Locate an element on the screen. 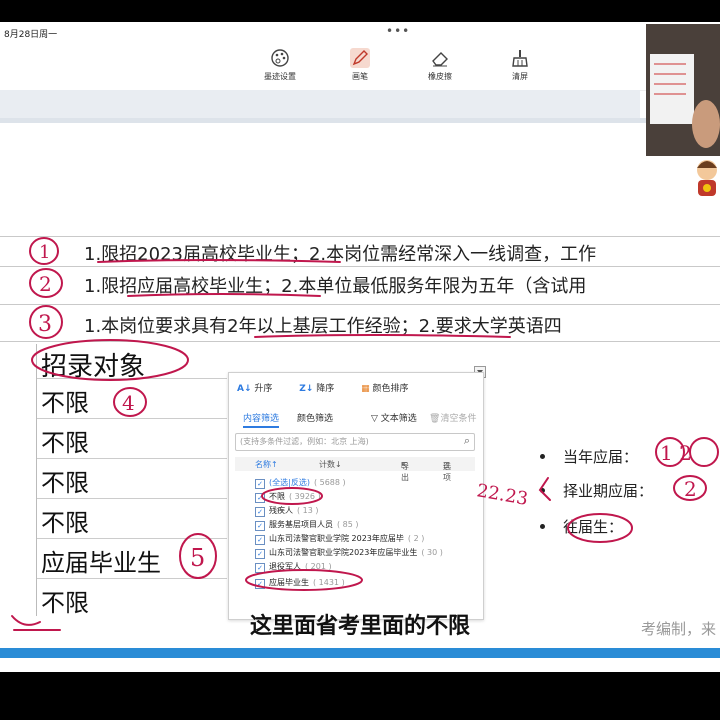 Image resolution: width=720 pixels, height=720 pixels. filter-option: ✓ 残疾人 ( 13 ) is located at coordinates (287, 511).